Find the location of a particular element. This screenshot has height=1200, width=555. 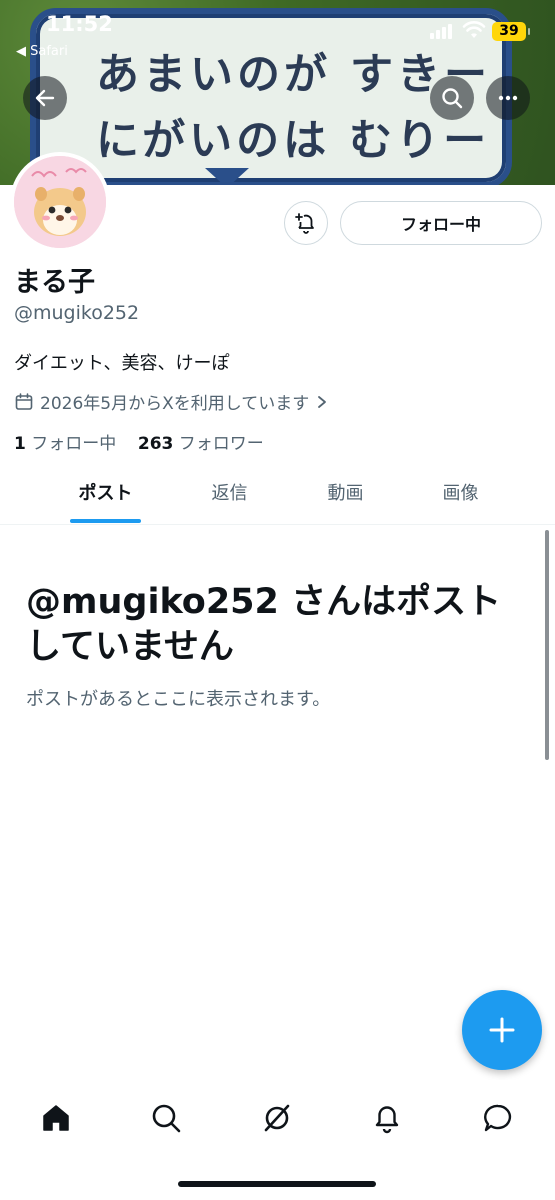

profile-handle: @mugiko252 is located at coordinates (77, 313).